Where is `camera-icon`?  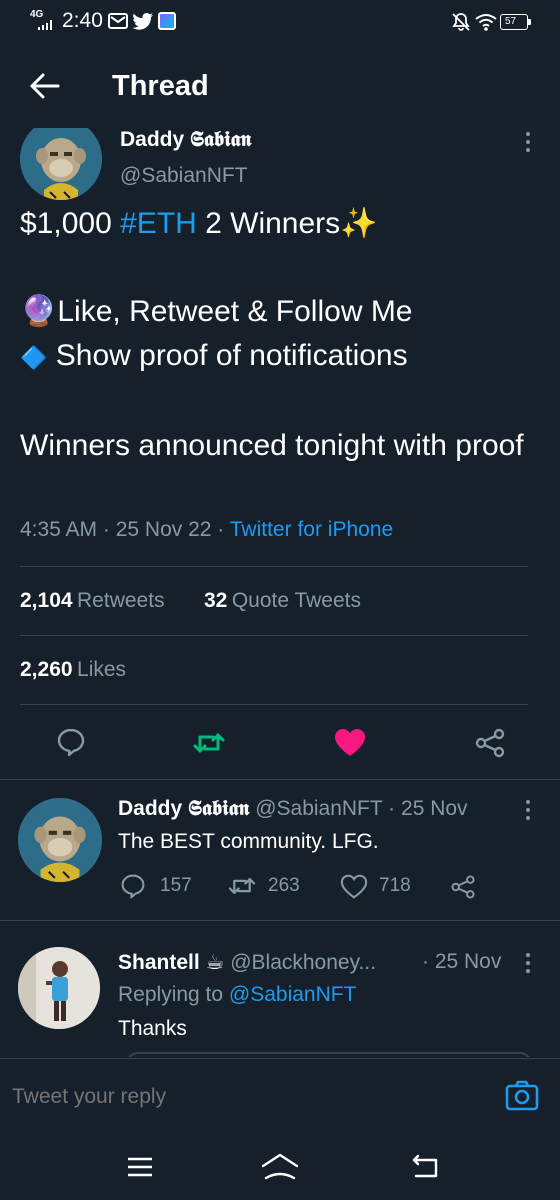
camera-icon is located at coordinates (522, 1095).